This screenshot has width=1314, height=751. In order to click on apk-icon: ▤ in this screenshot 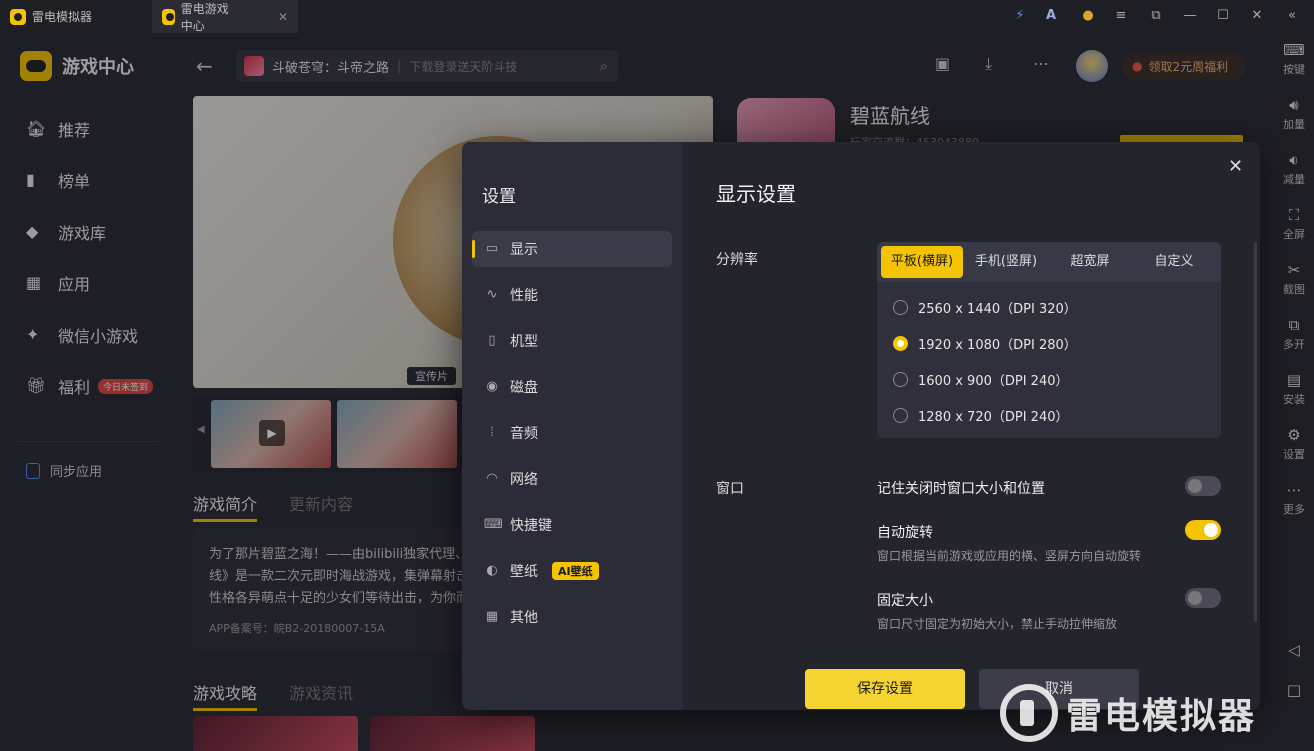, I will do `click(1294, 380)`.